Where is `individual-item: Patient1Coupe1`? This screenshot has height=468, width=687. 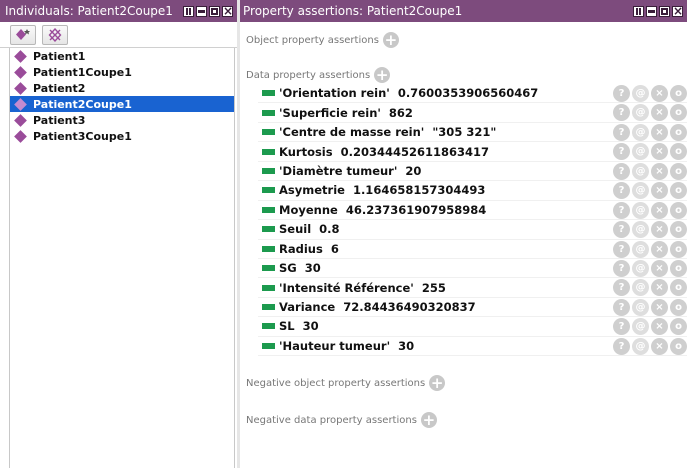 individual-item: Patient1Coupe1 is located at coordinates (122, 72).